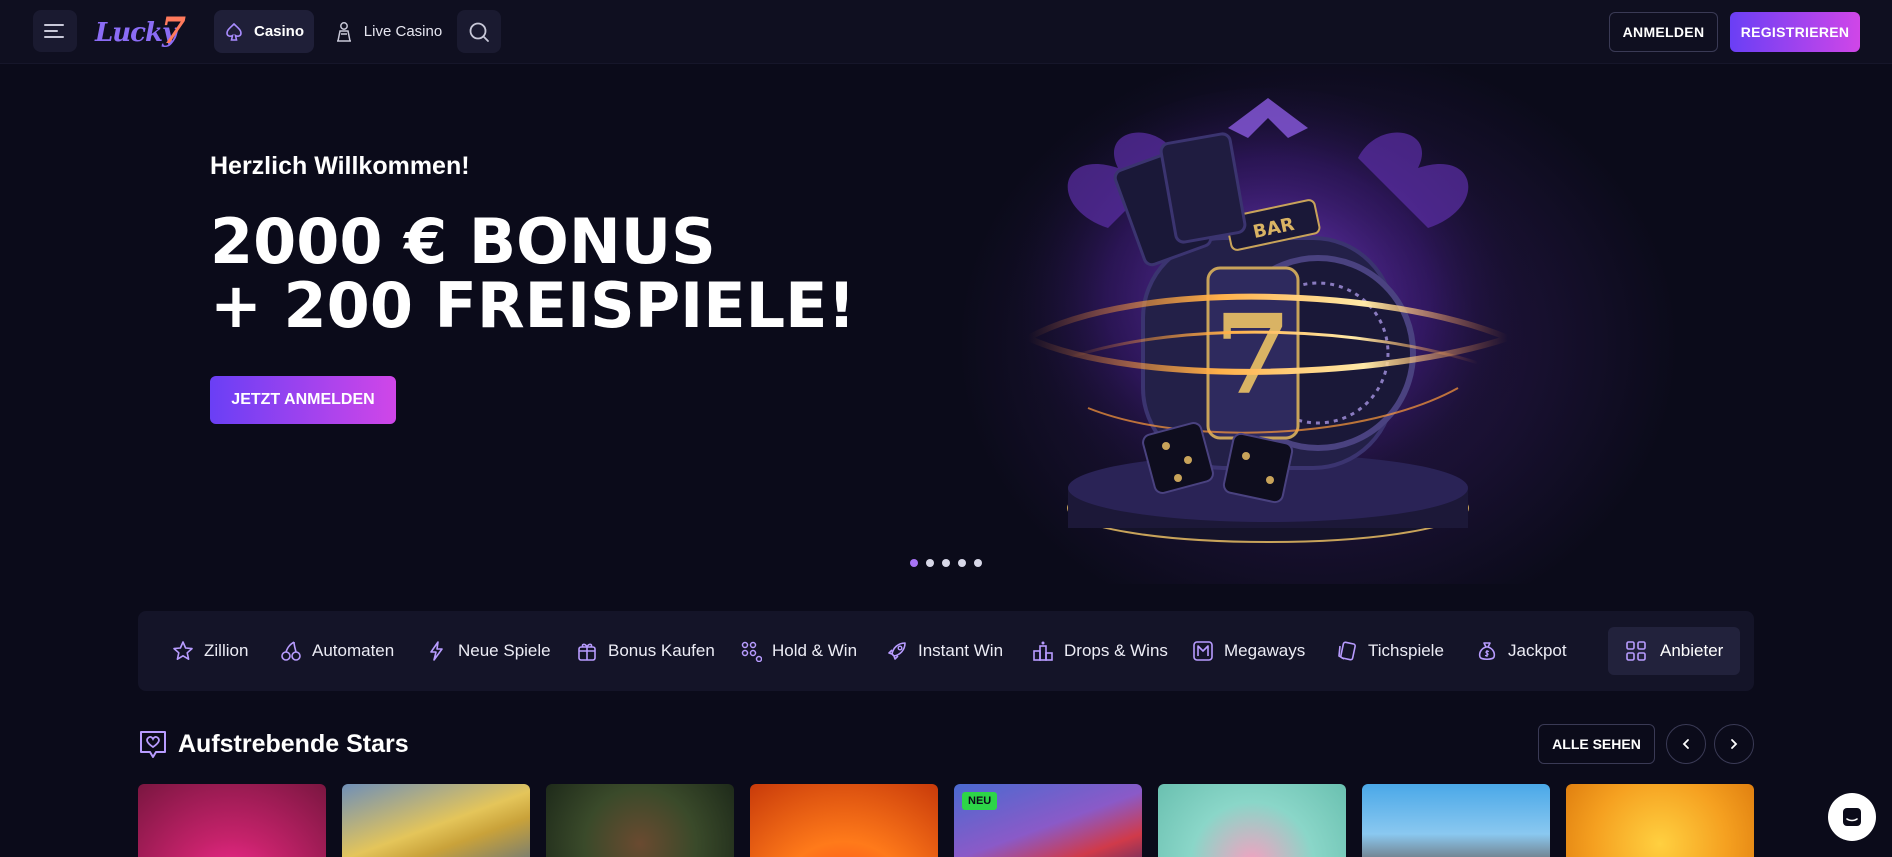 Image resolution: width=1892 pixels, height=857 pixels. I want to click on hero-title-line-2: + 200 FREISPIELE!, so click(533, 305).